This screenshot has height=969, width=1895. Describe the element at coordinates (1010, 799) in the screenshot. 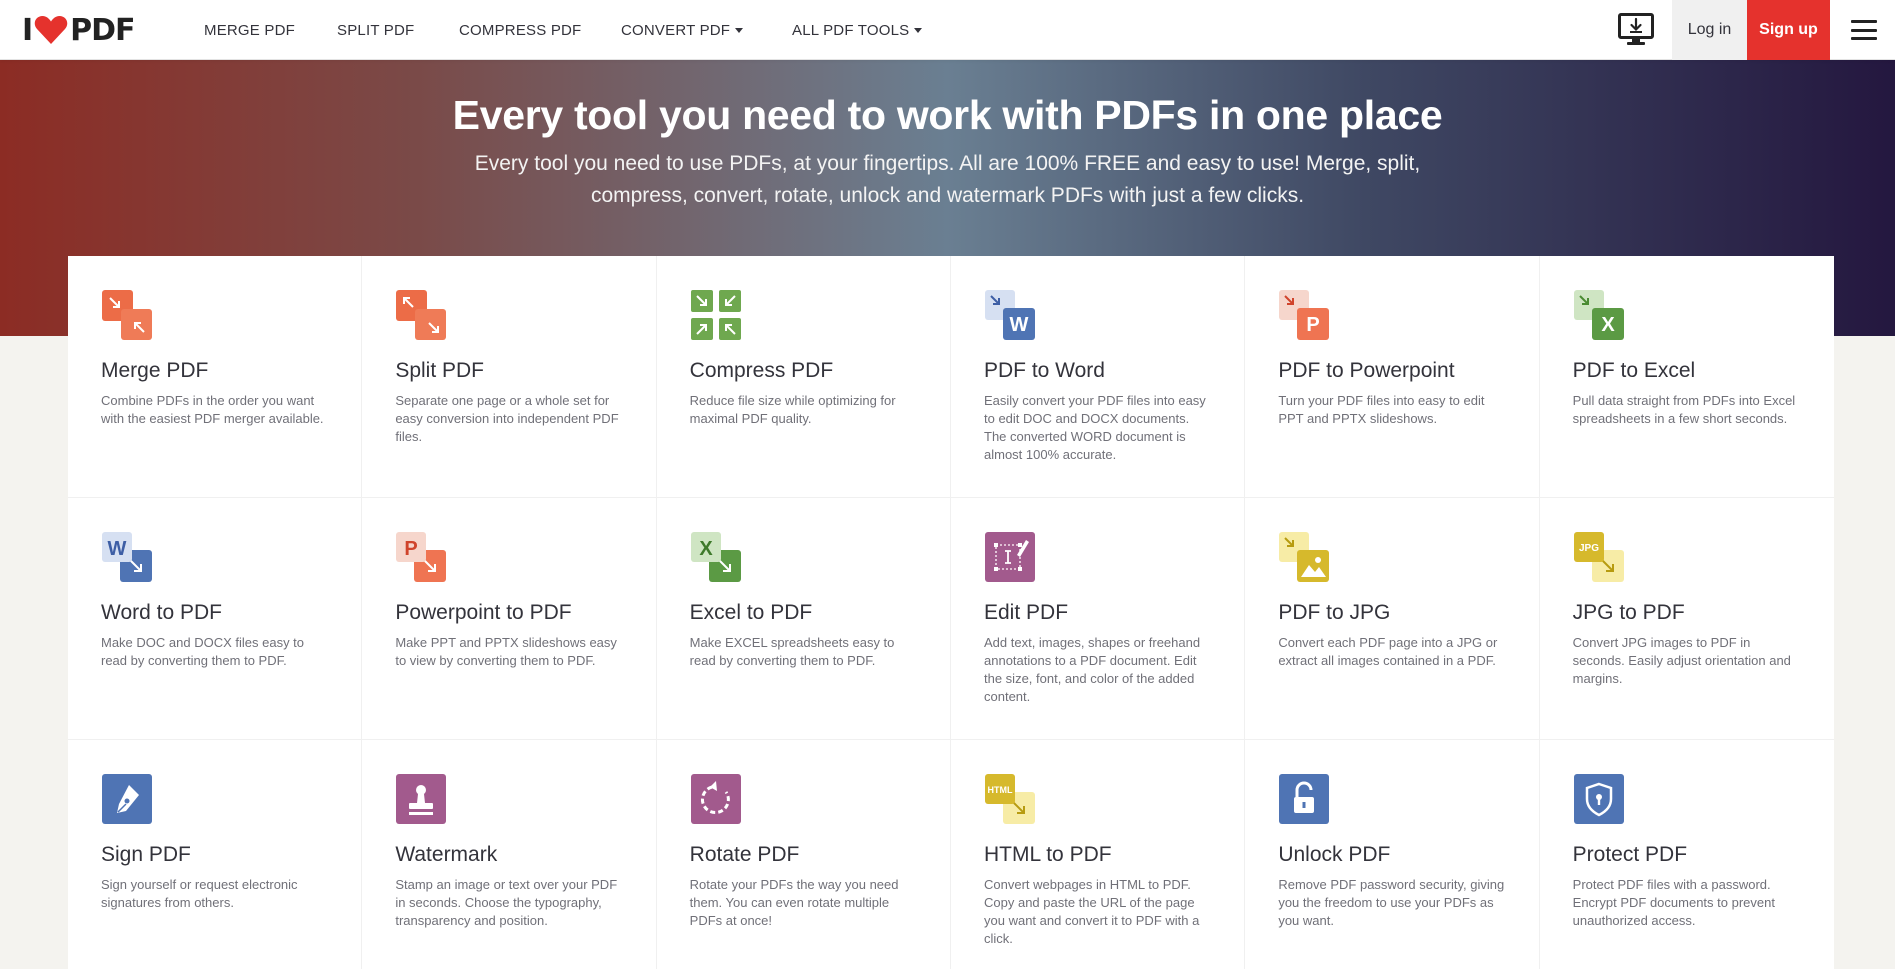

I see `html-to-pdf-icon: HTML` at that location.